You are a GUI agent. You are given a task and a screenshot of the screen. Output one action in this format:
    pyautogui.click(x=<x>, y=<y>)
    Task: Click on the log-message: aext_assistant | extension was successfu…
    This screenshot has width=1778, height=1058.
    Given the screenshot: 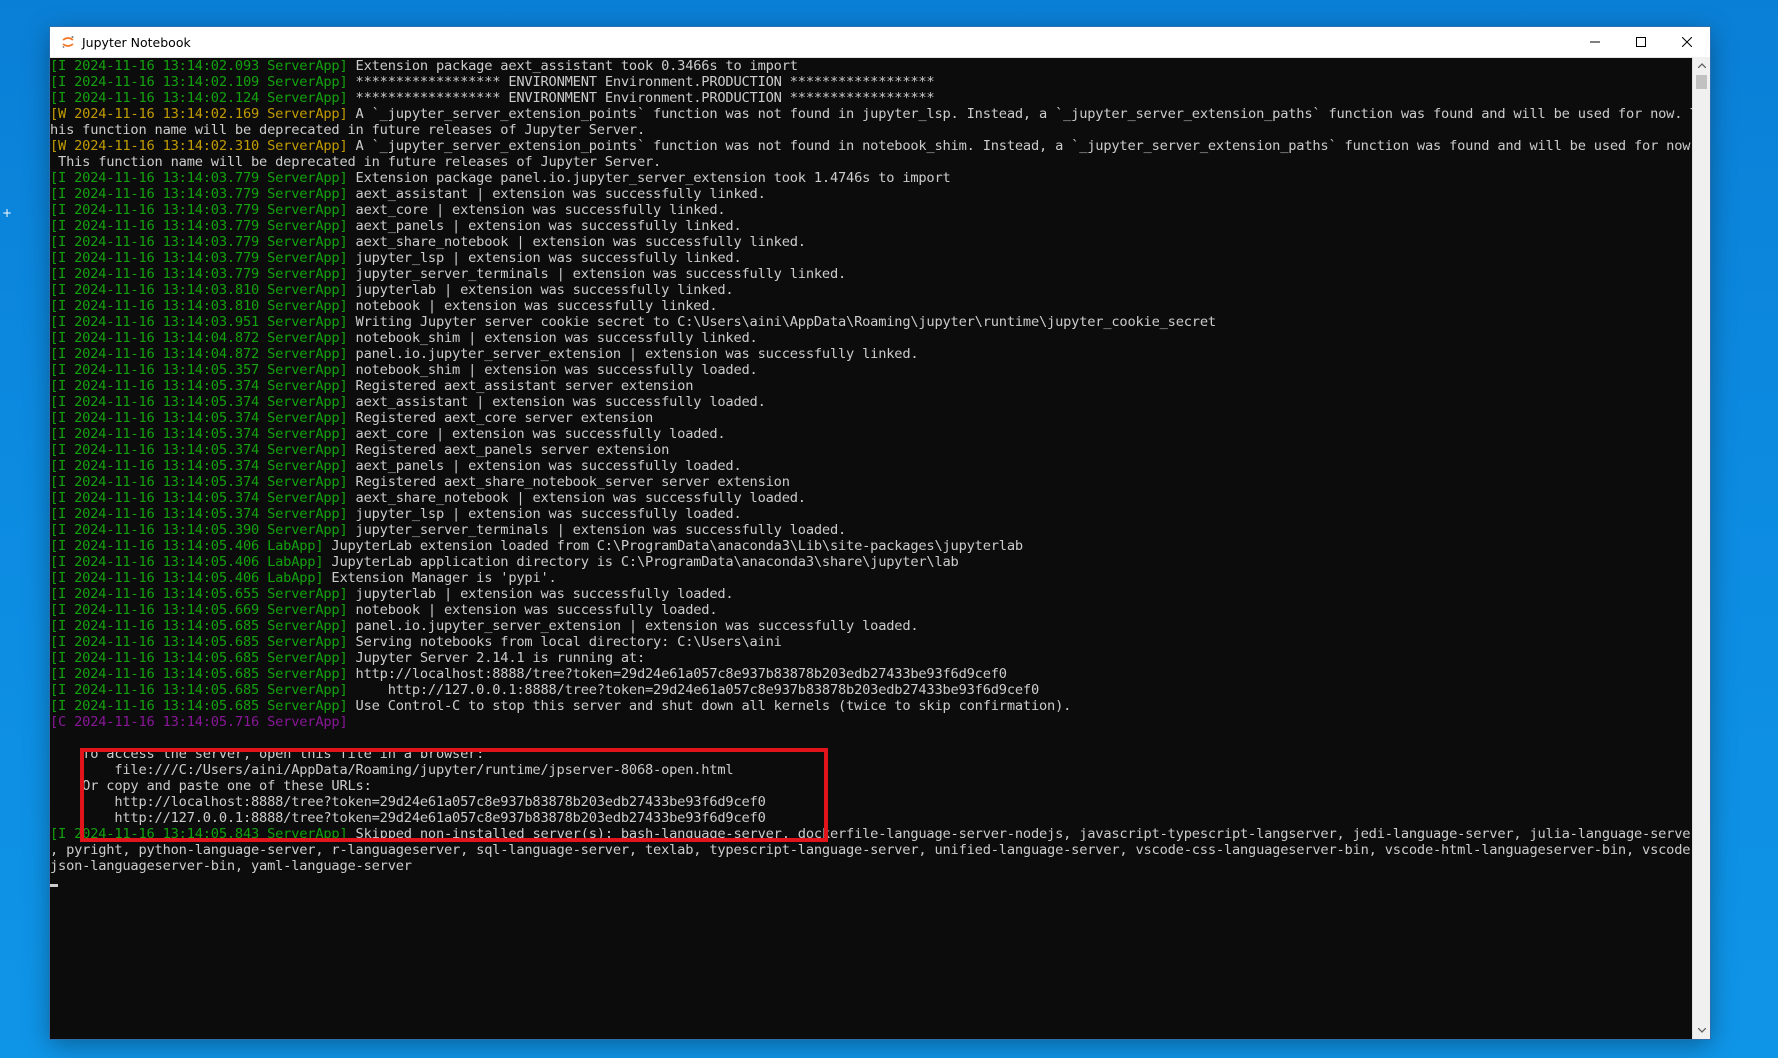 What is the action you would take?
    pyautogui.click(x=556, y=402)
    